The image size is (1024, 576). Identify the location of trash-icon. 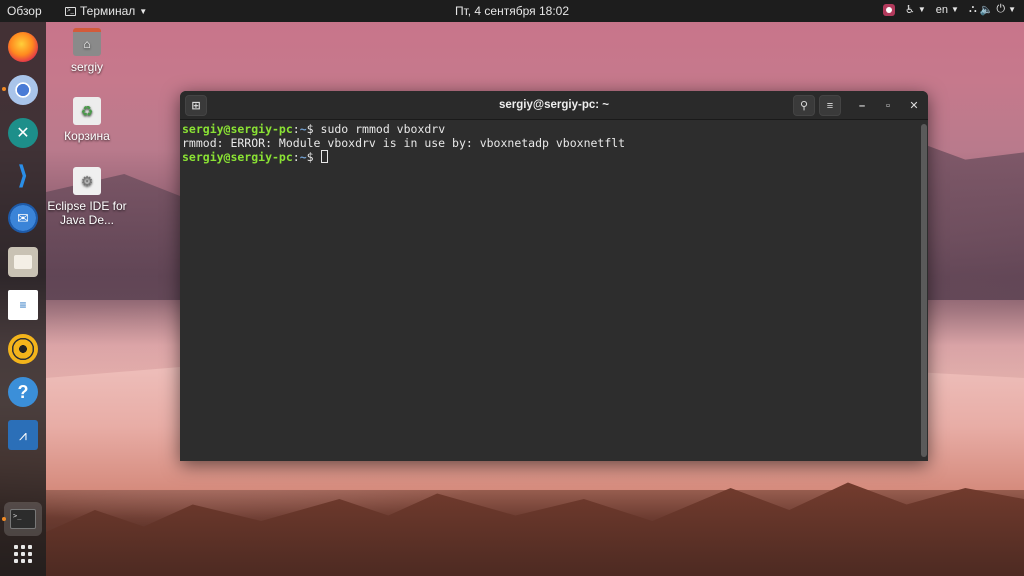
(87, 111).